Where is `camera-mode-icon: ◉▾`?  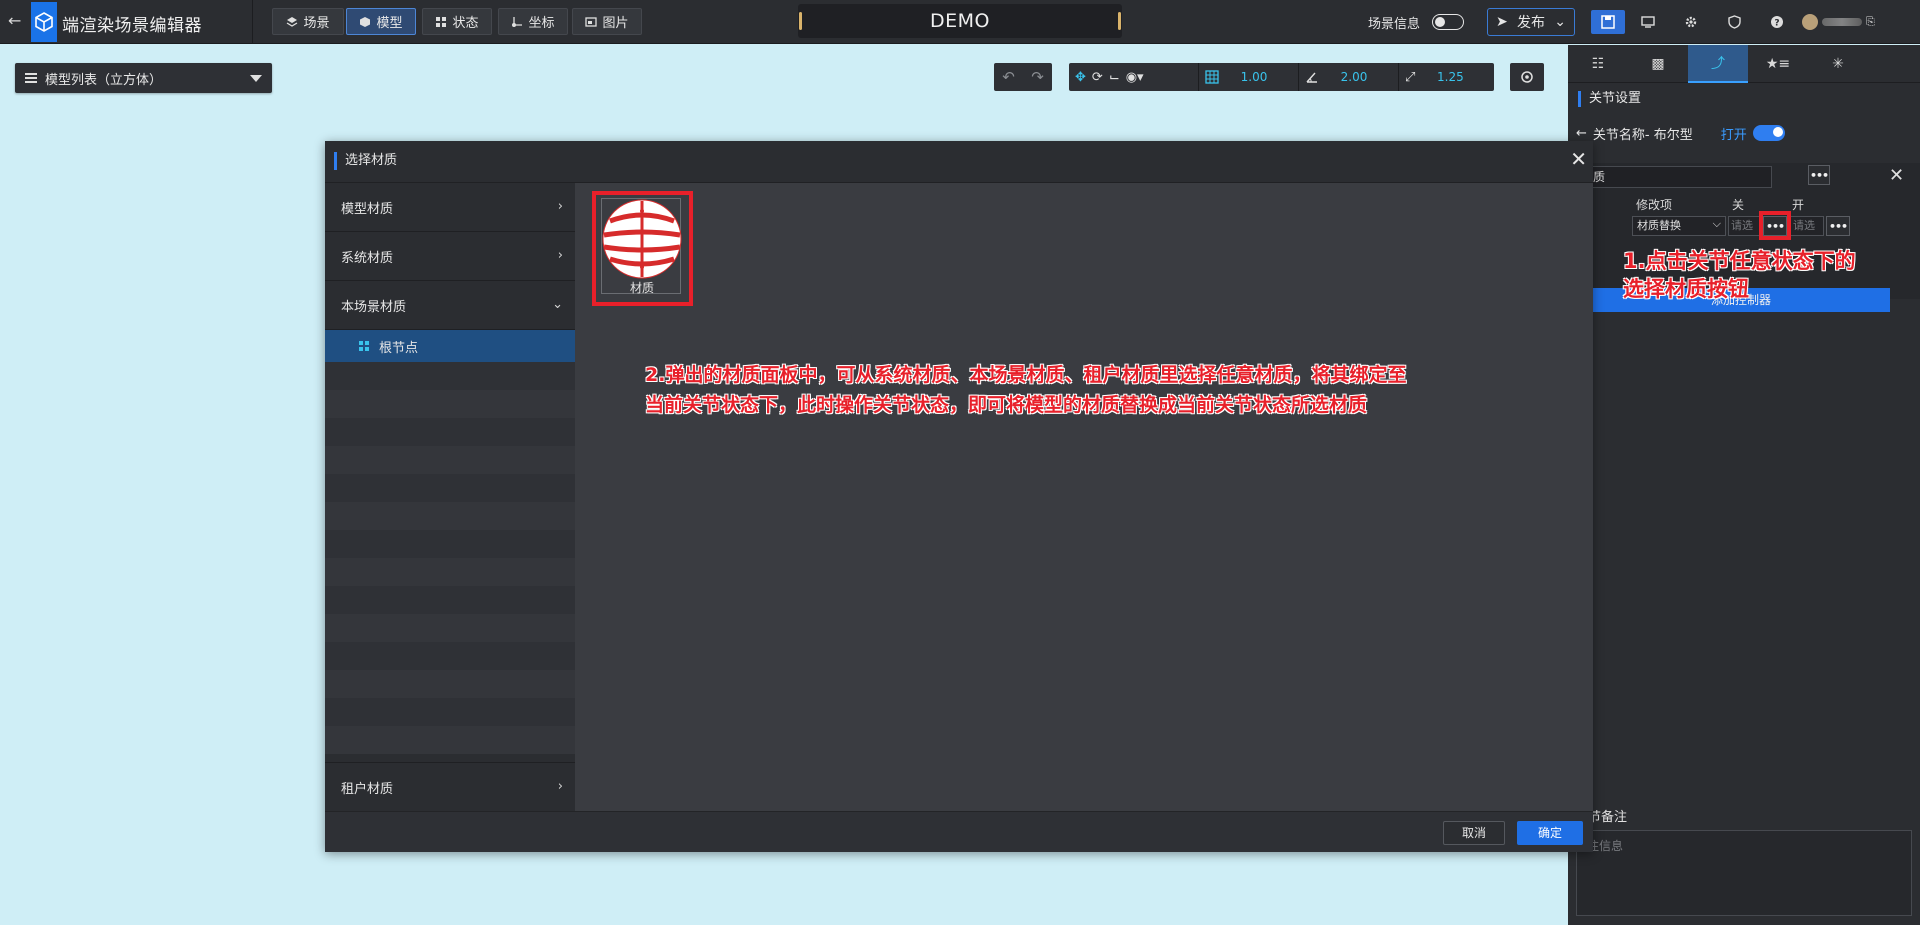 camera-mode-icon: ◉▾ is located at coordinates (1135, 77).